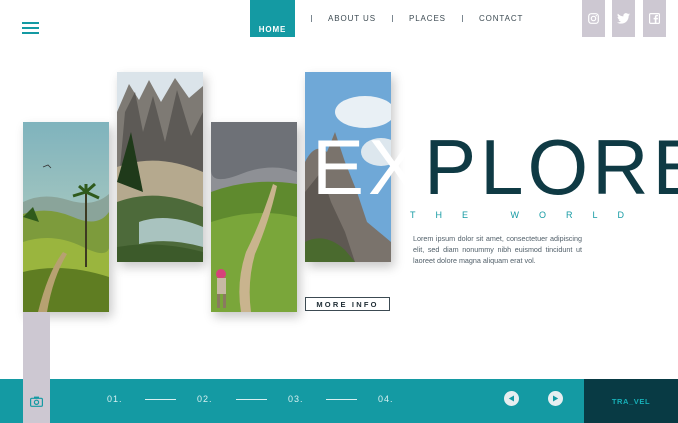  What do you see at coordinates (205, 399) in the screenshot?
I see `pager-item-02: 02.` at bounding box center [205, 399].